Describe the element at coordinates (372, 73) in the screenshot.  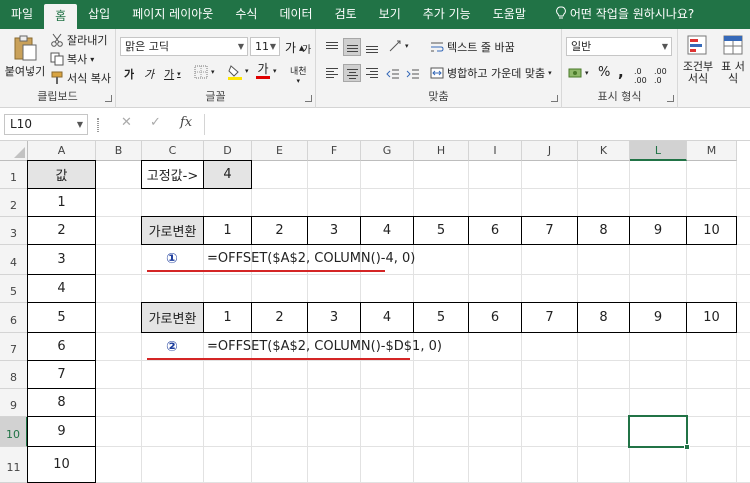
I see `align-right-icon` at that location.